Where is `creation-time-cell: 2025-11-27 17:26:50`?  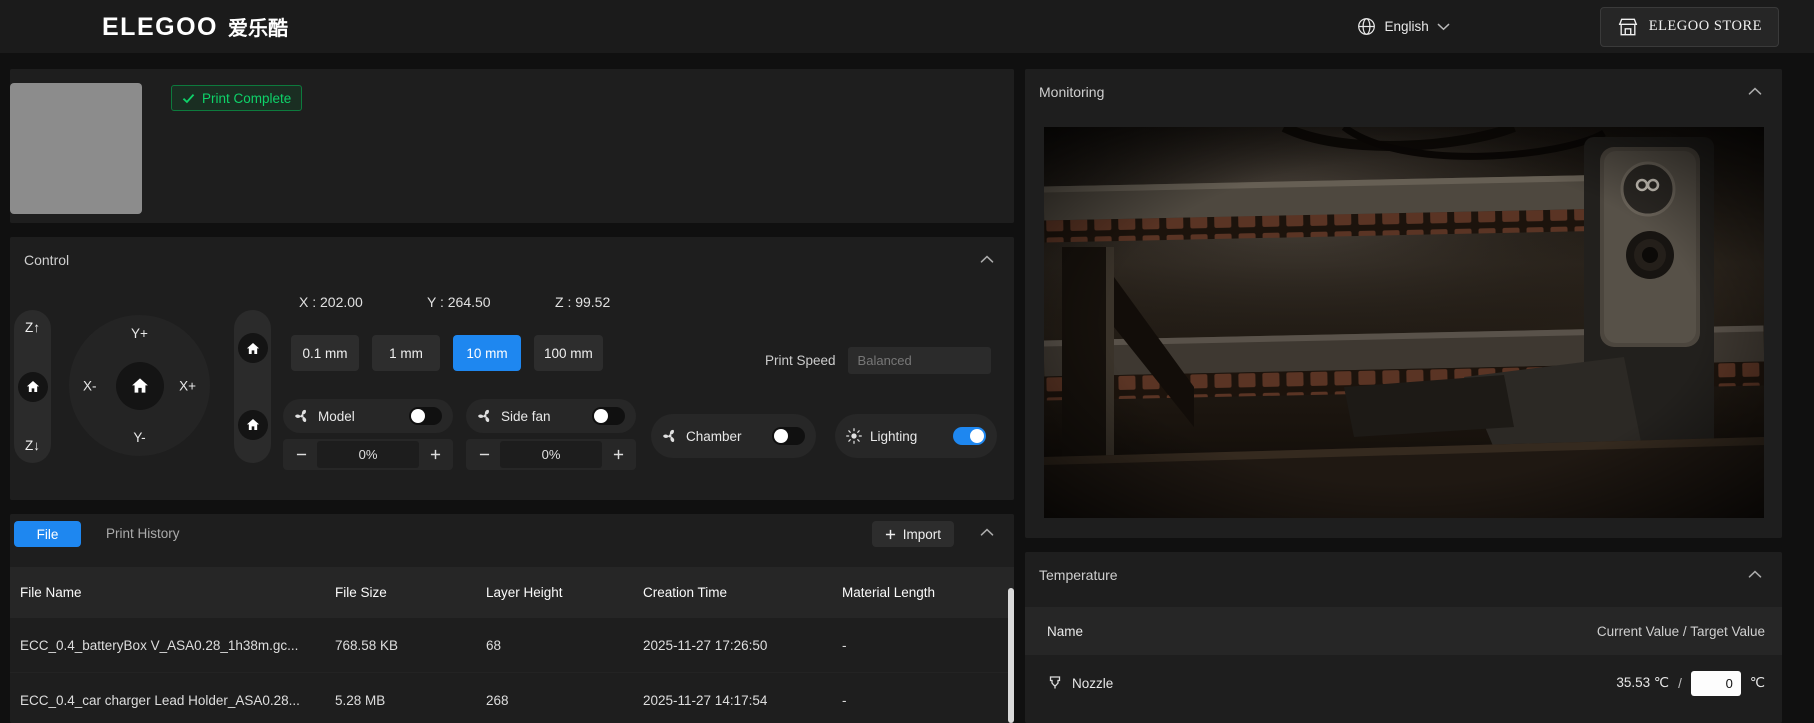
creation-time-cell: 2025-11-27 17:26:50 is located at coordinates (705, 645).